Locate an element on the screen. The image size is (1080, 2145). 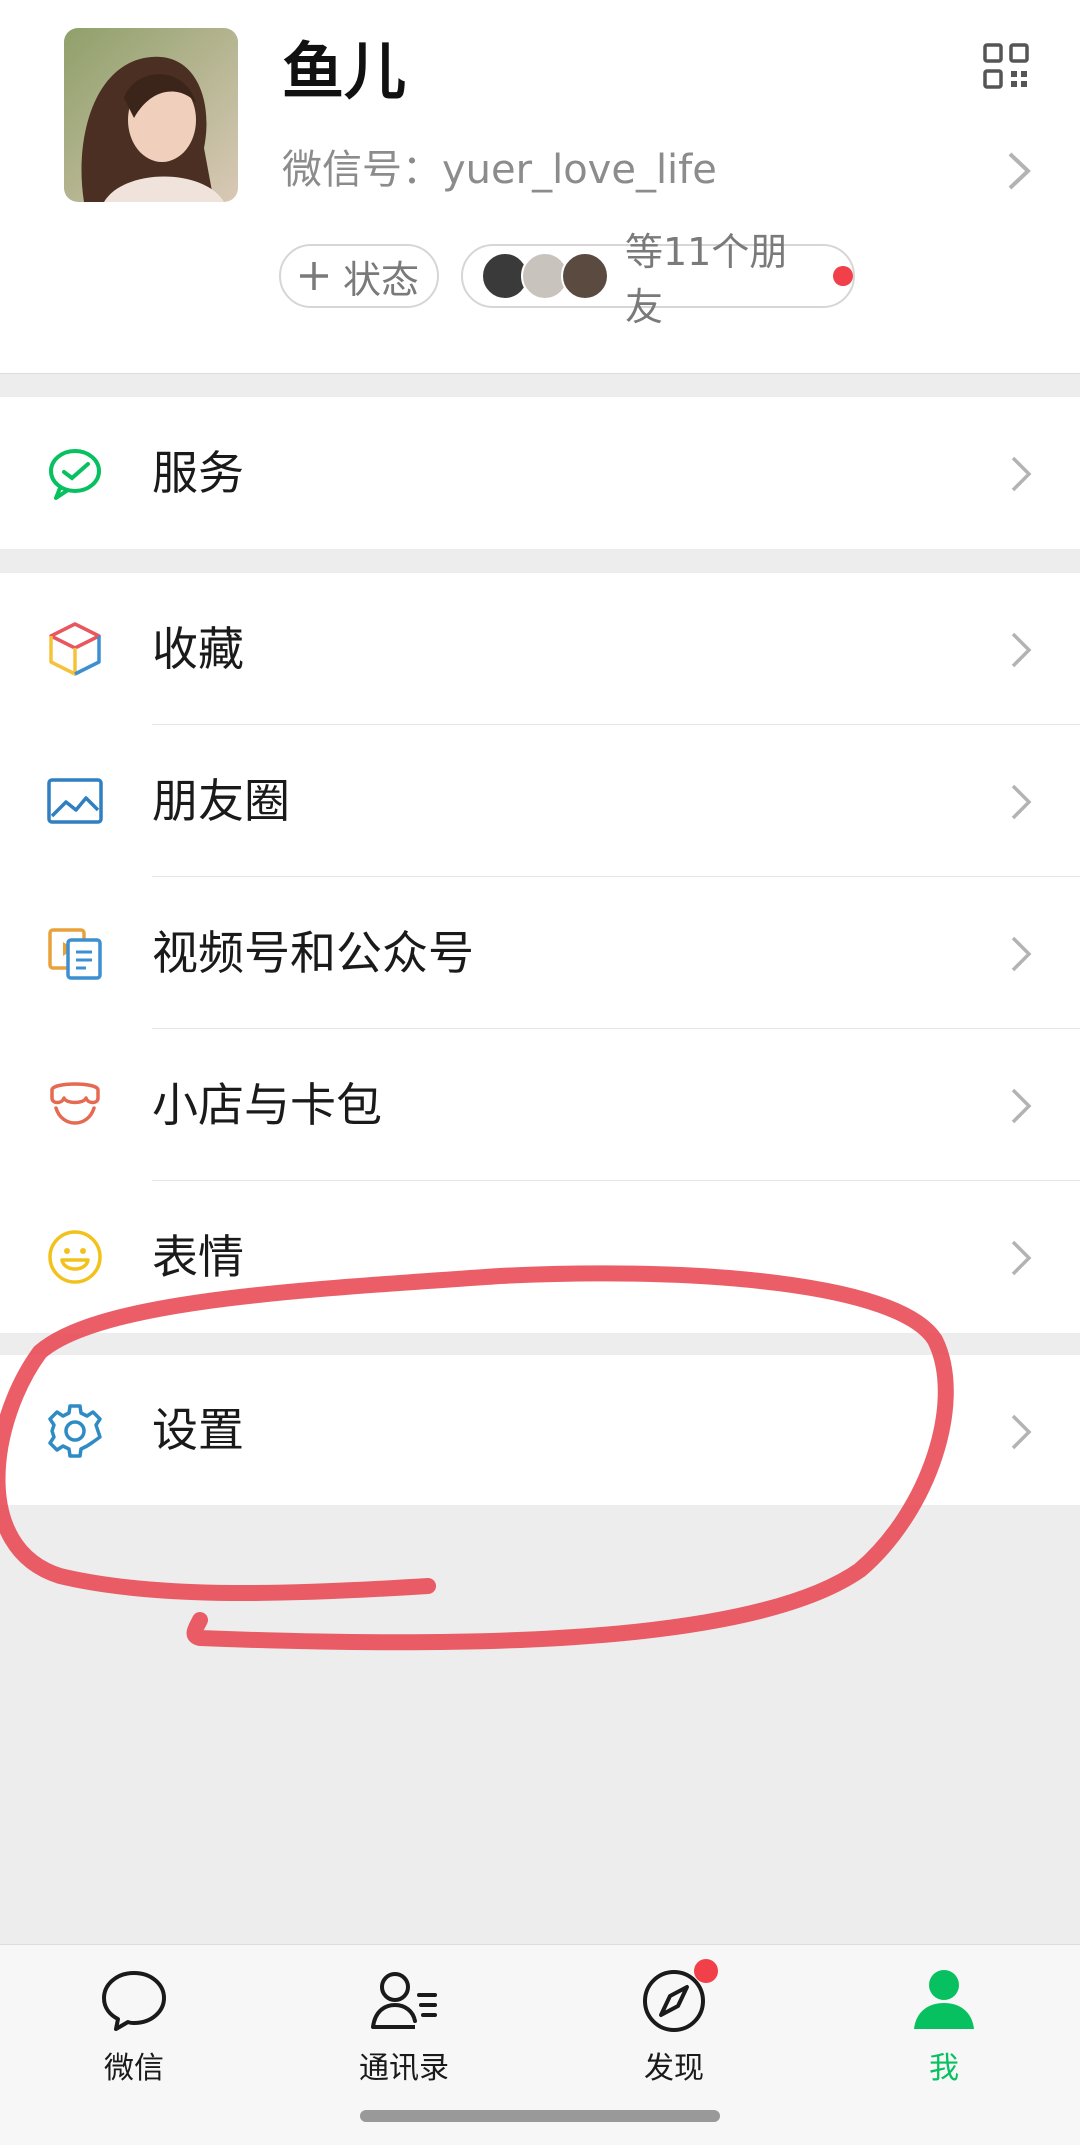
menu-label: 设置 is located at coordinates (198, 1430).